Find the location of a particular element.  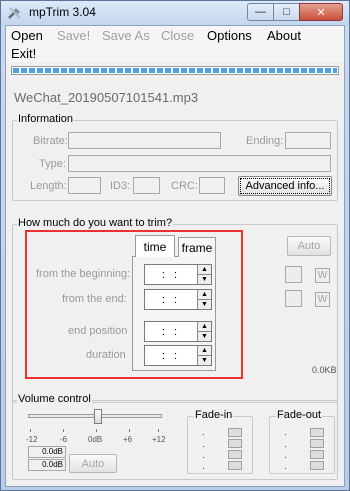

length-label: Length: is located at coordinates (48, 186).